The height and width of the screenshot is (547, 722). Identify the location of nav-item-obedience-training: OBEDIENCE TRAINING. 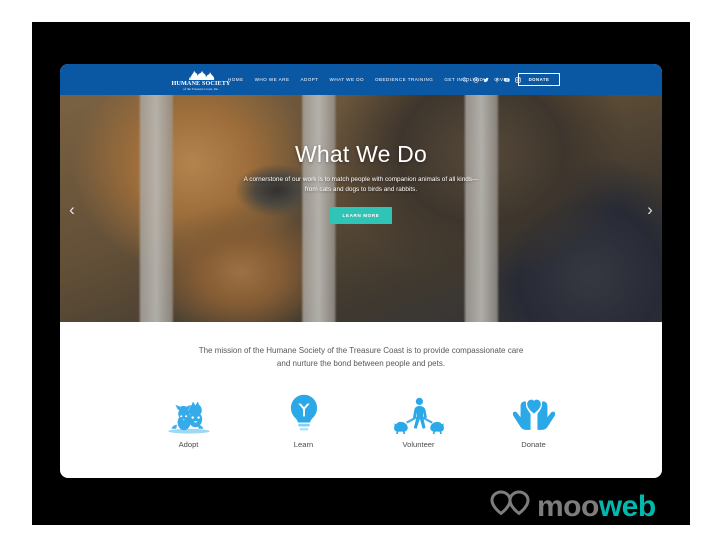
(404, 79).